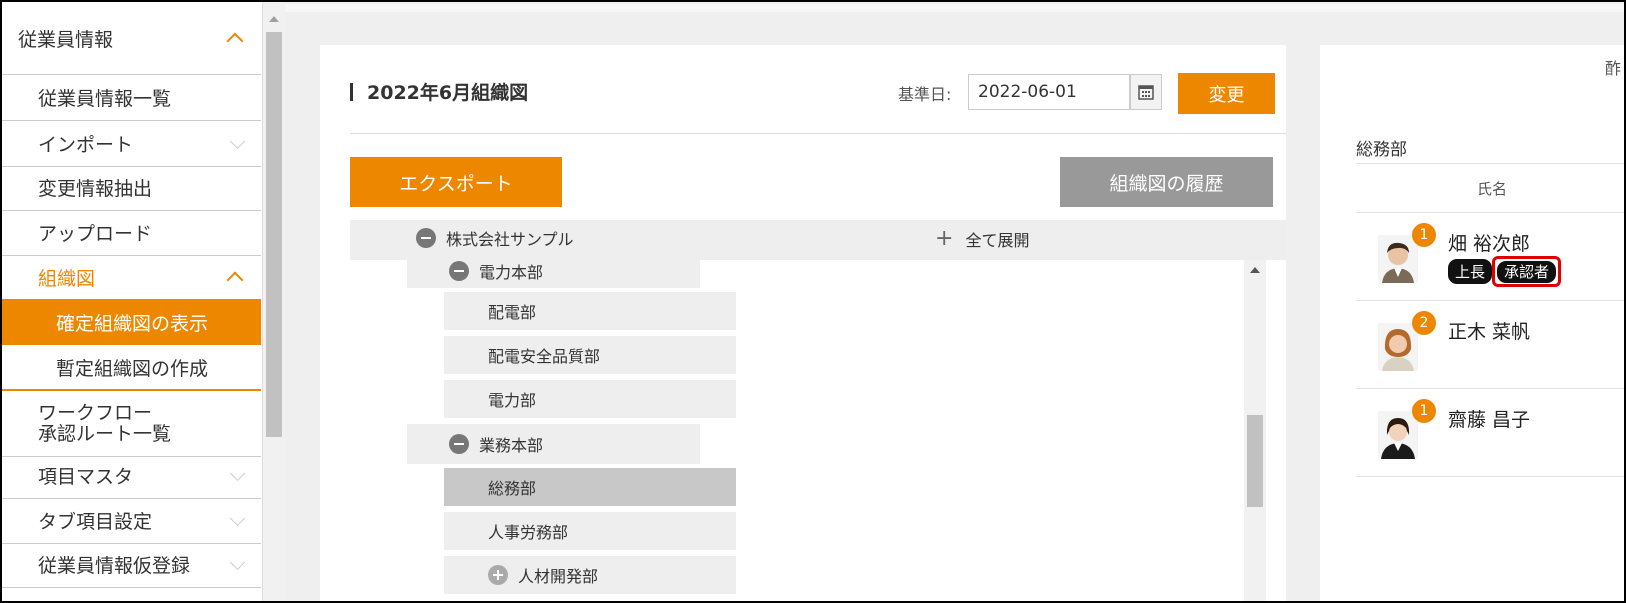 The height and width of the screenshot is (603, 1626). I want to click on sidebar-item-label: 暫定組織図の作成, so click(132, 368).